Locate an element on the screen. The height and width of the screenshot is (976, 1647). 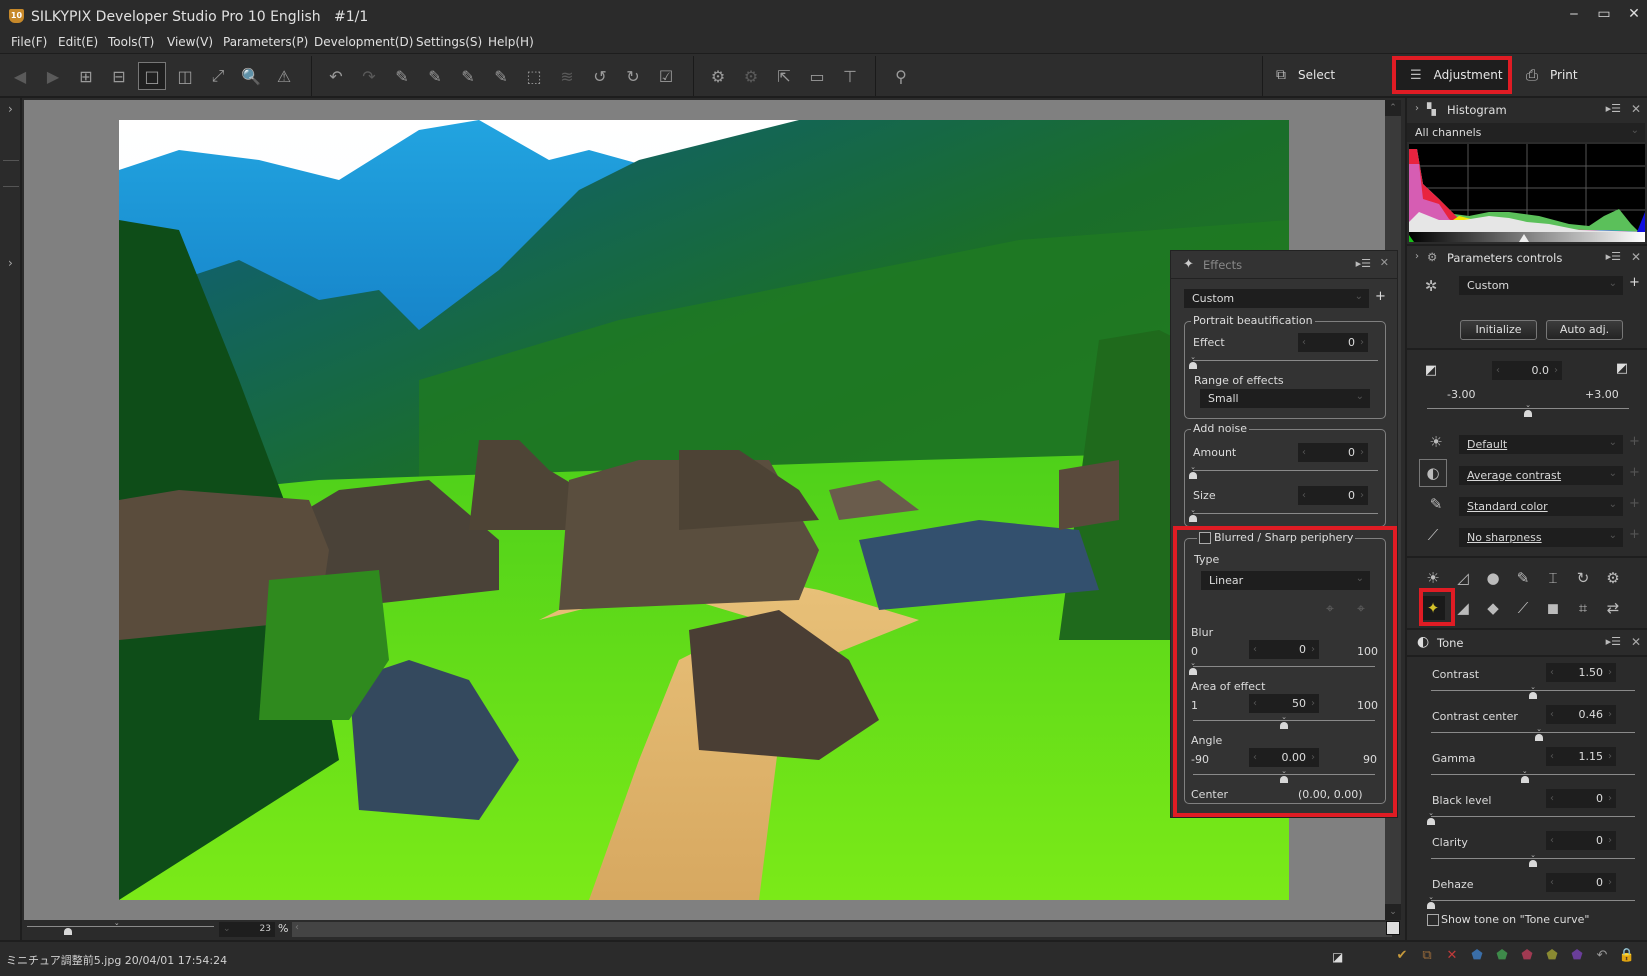
mode-adjustment-button: ☰ Adjustment is located at coordinates (1452, 75).